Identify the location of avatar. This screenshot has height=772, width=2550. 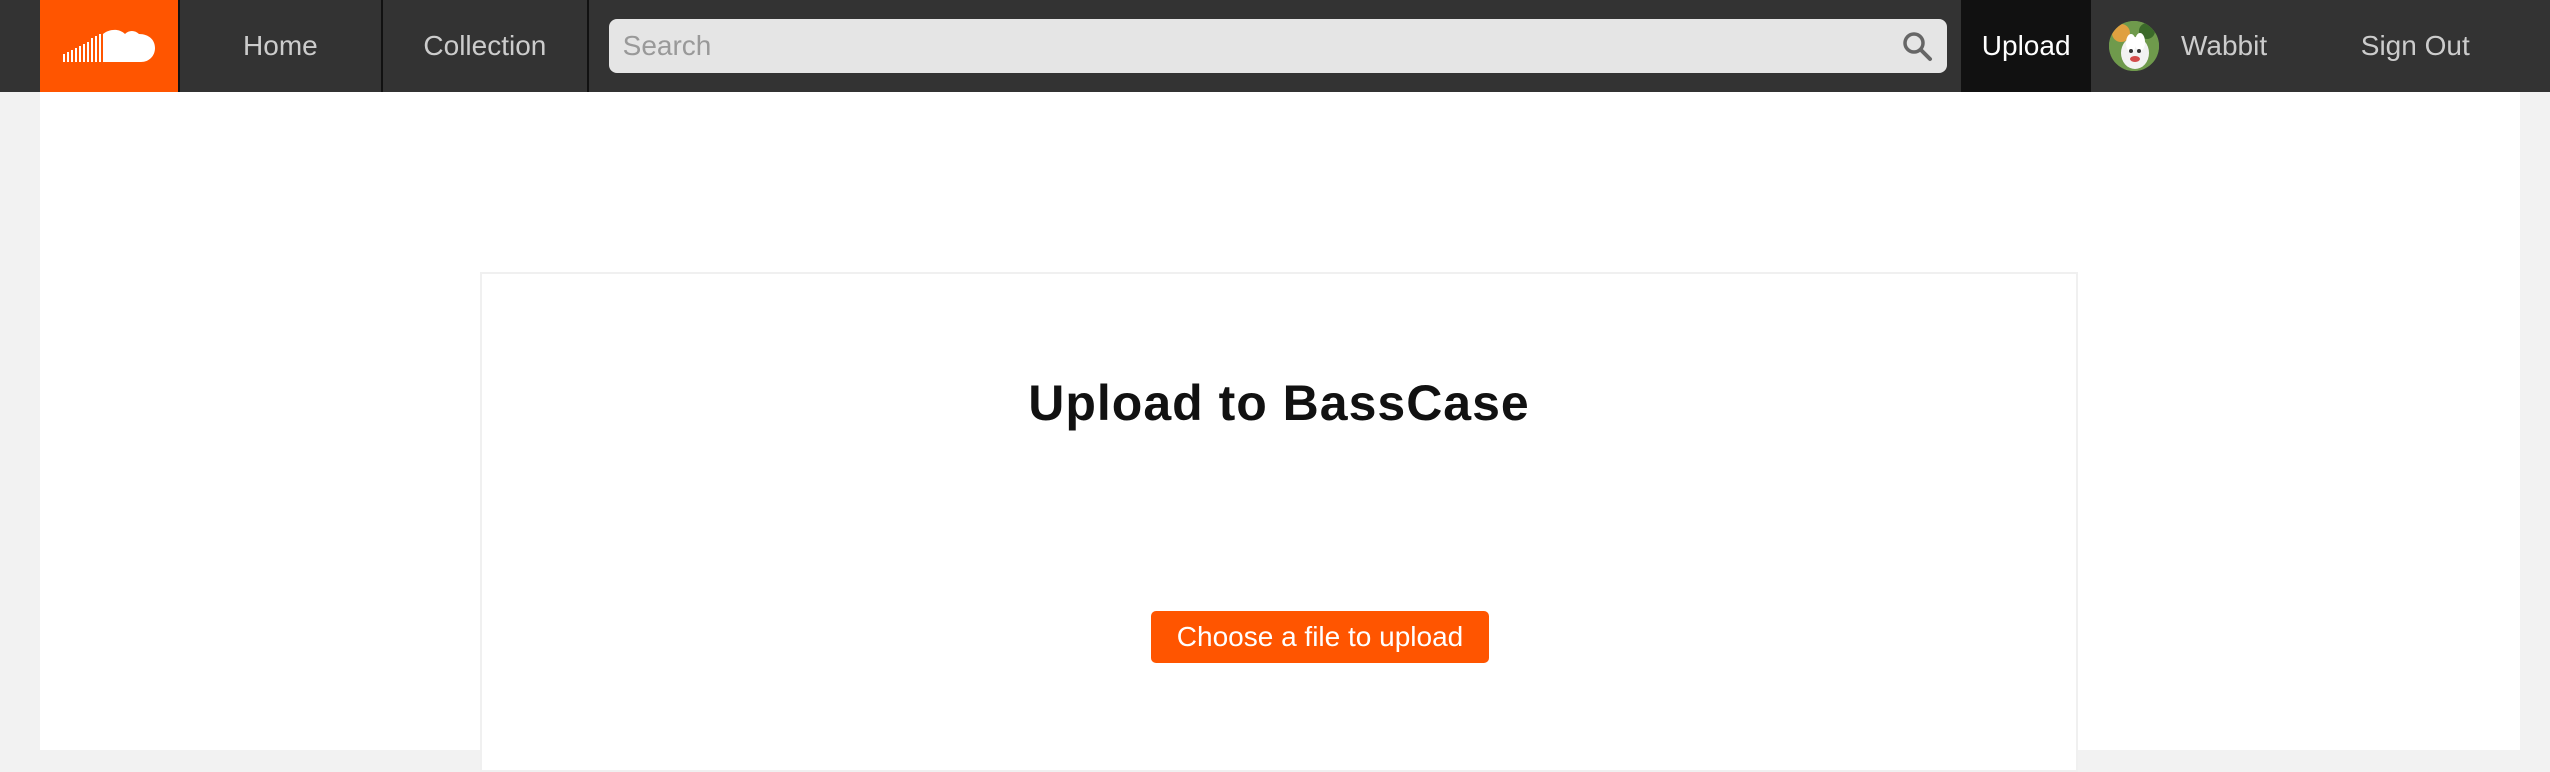
(2134, 46).